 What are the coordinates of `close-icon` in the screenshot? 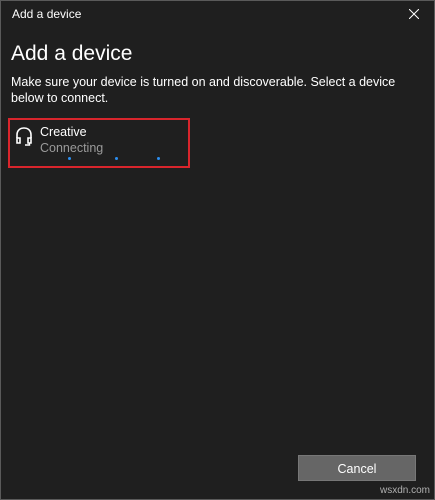 It's located at (414, 14).